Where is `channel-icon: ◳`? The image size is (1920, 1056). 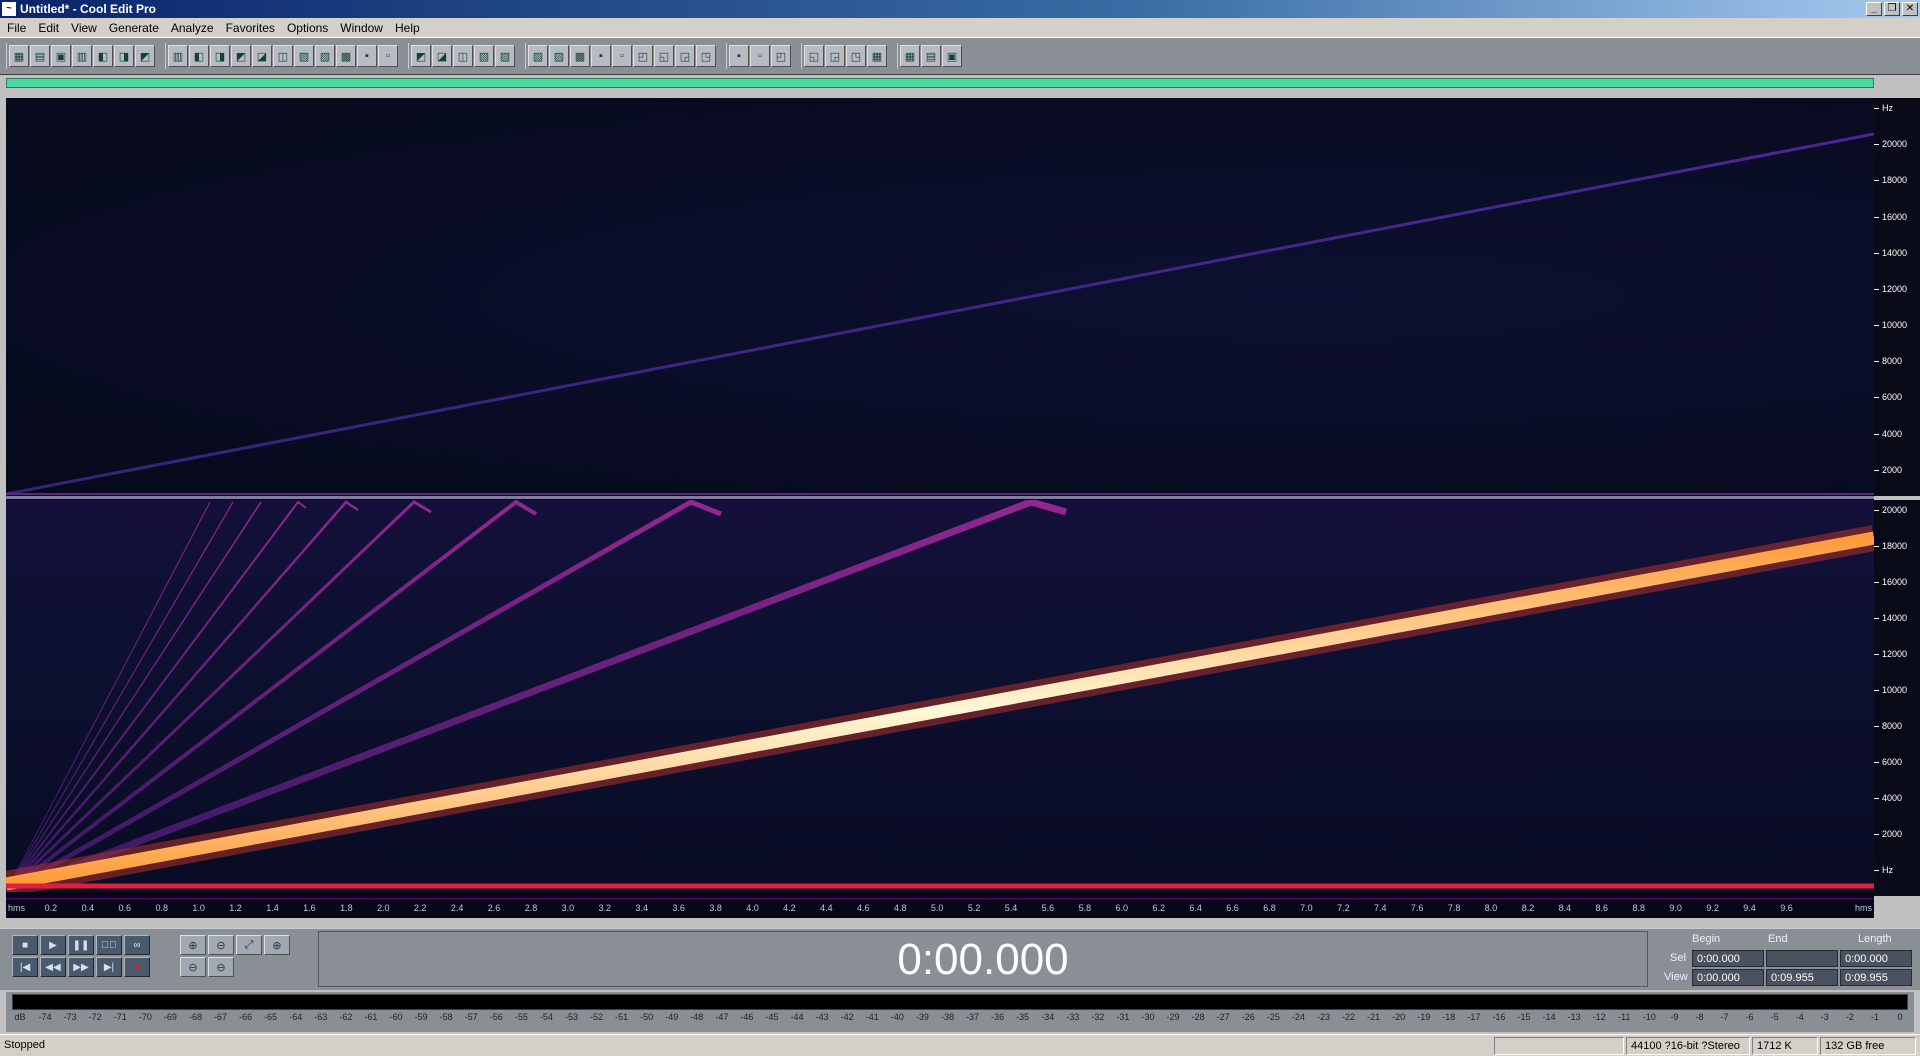
channel-icon: ◳ is located at coordinates (706, 56).